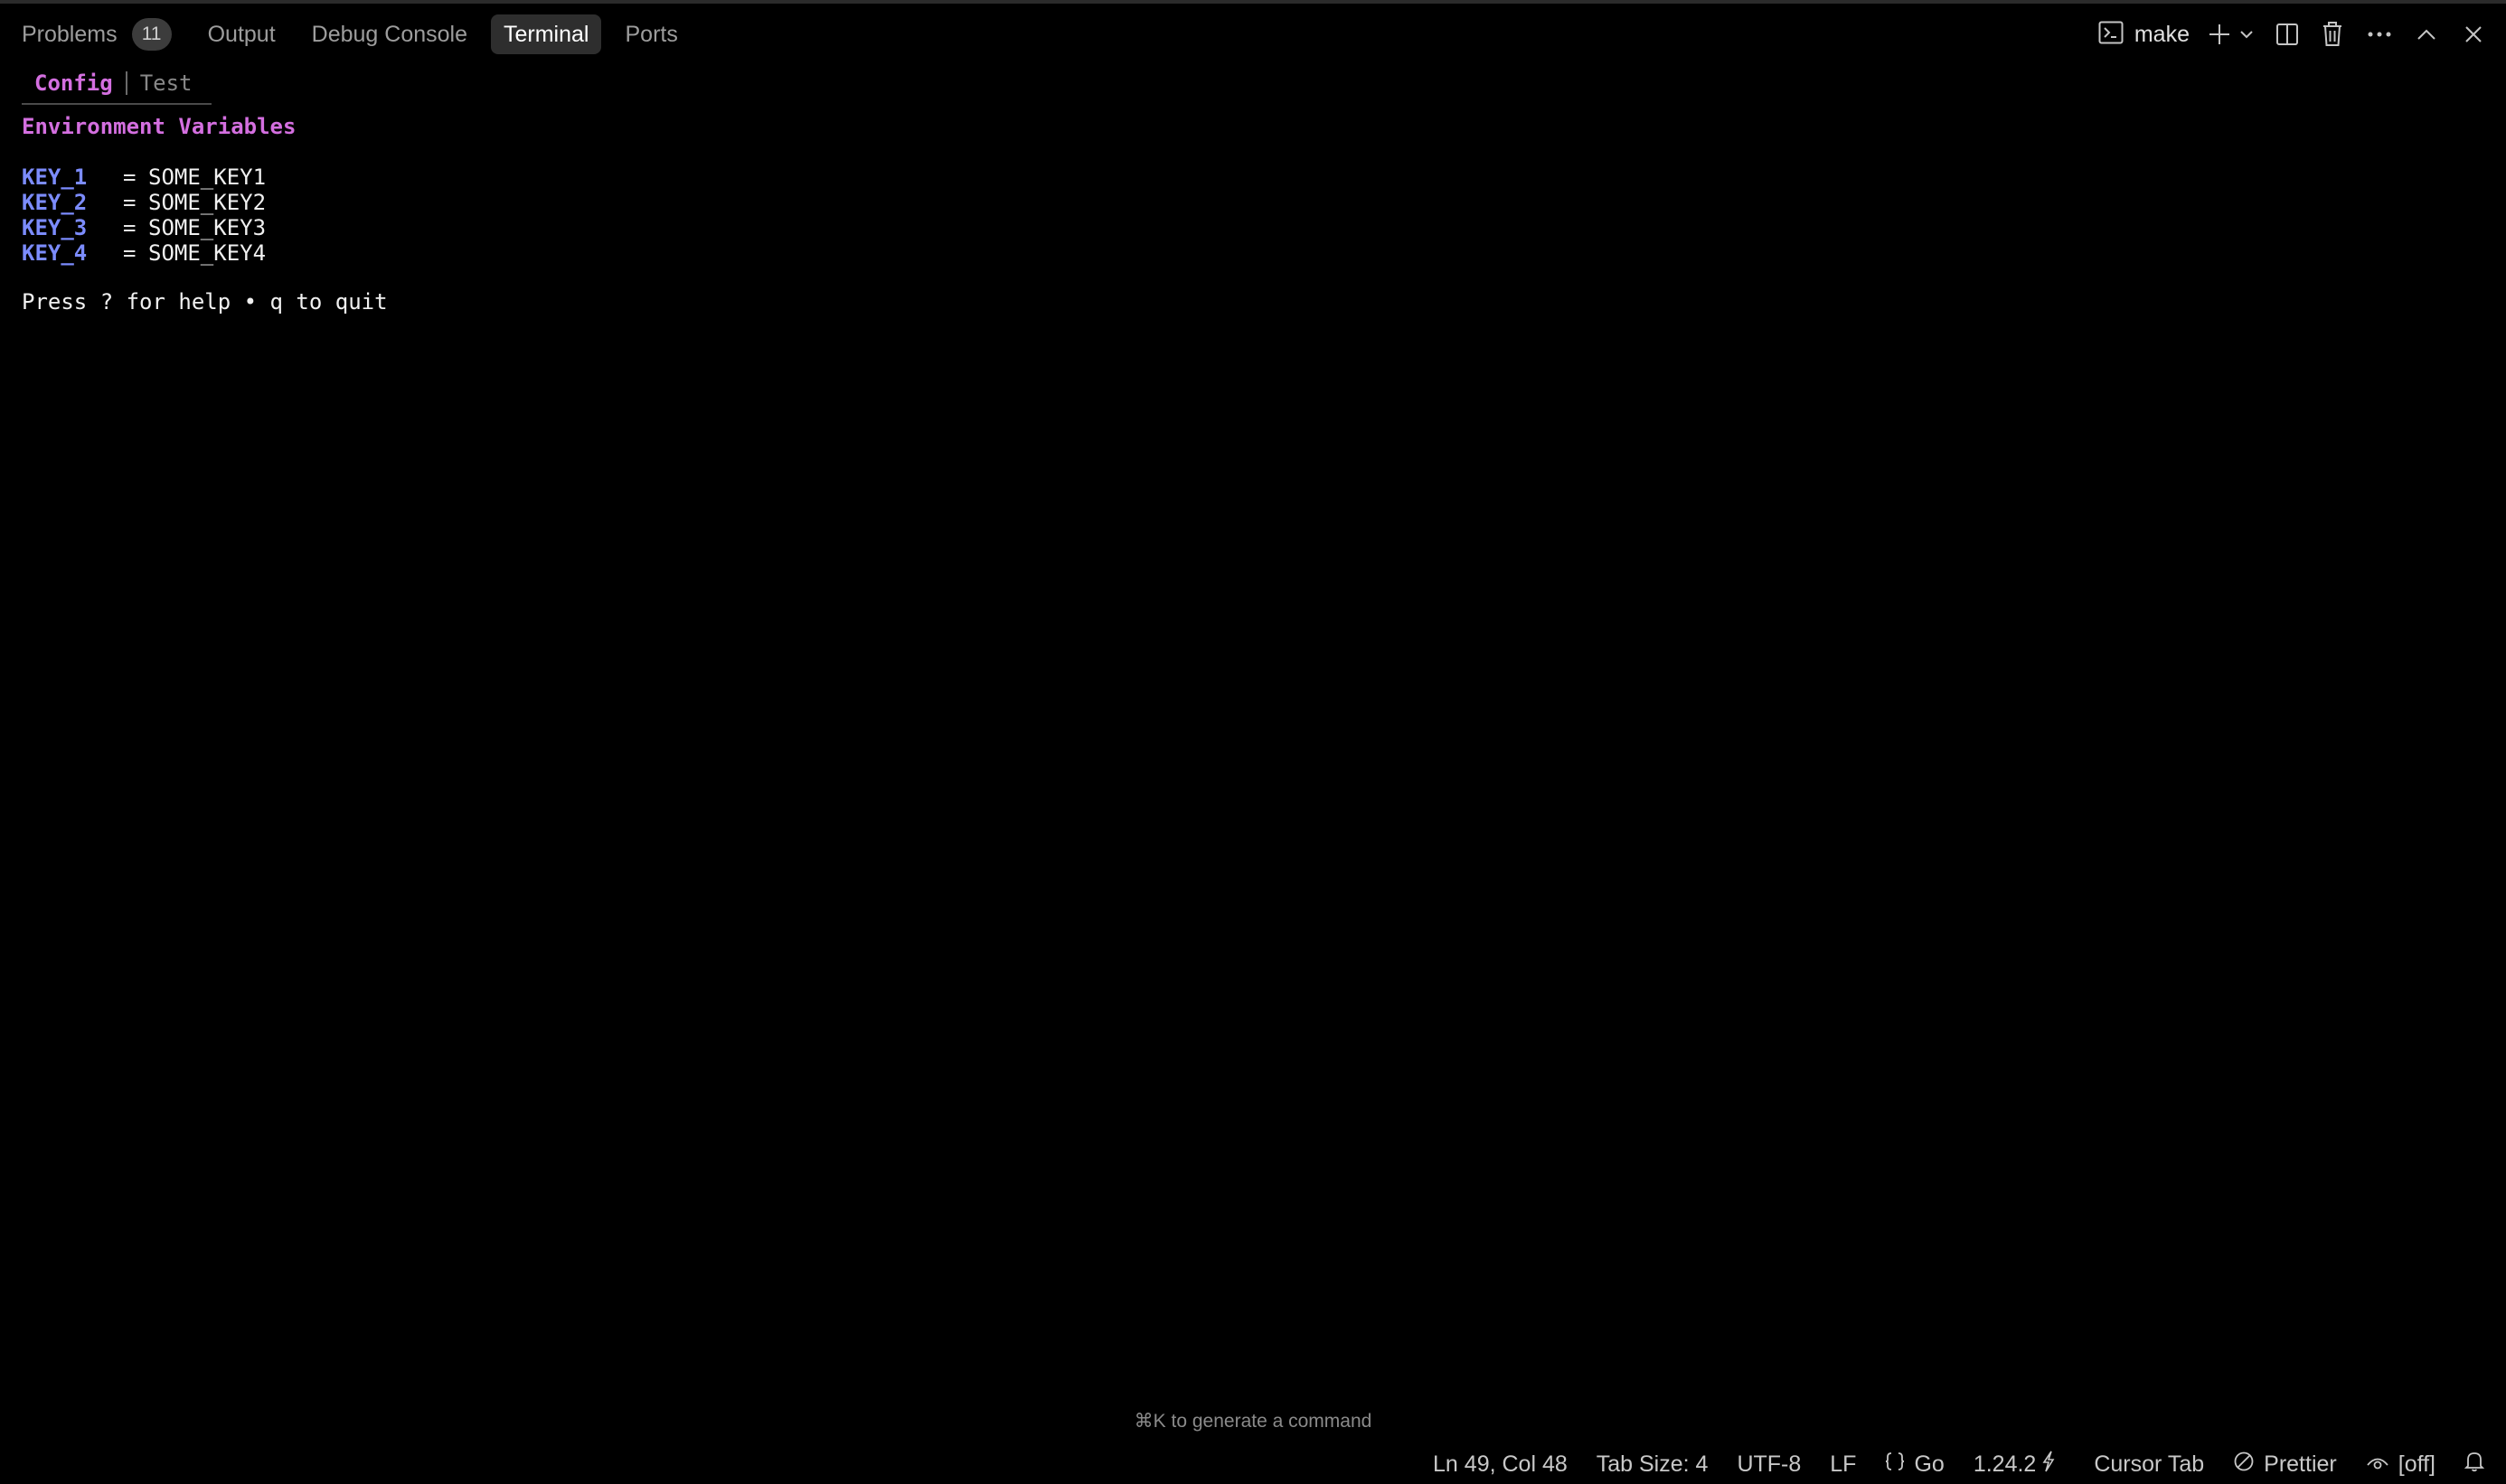 Image resolution: width=2506 pixels, height=1484 pixels. I want to click on terminal-icon, so click(2111, 35).